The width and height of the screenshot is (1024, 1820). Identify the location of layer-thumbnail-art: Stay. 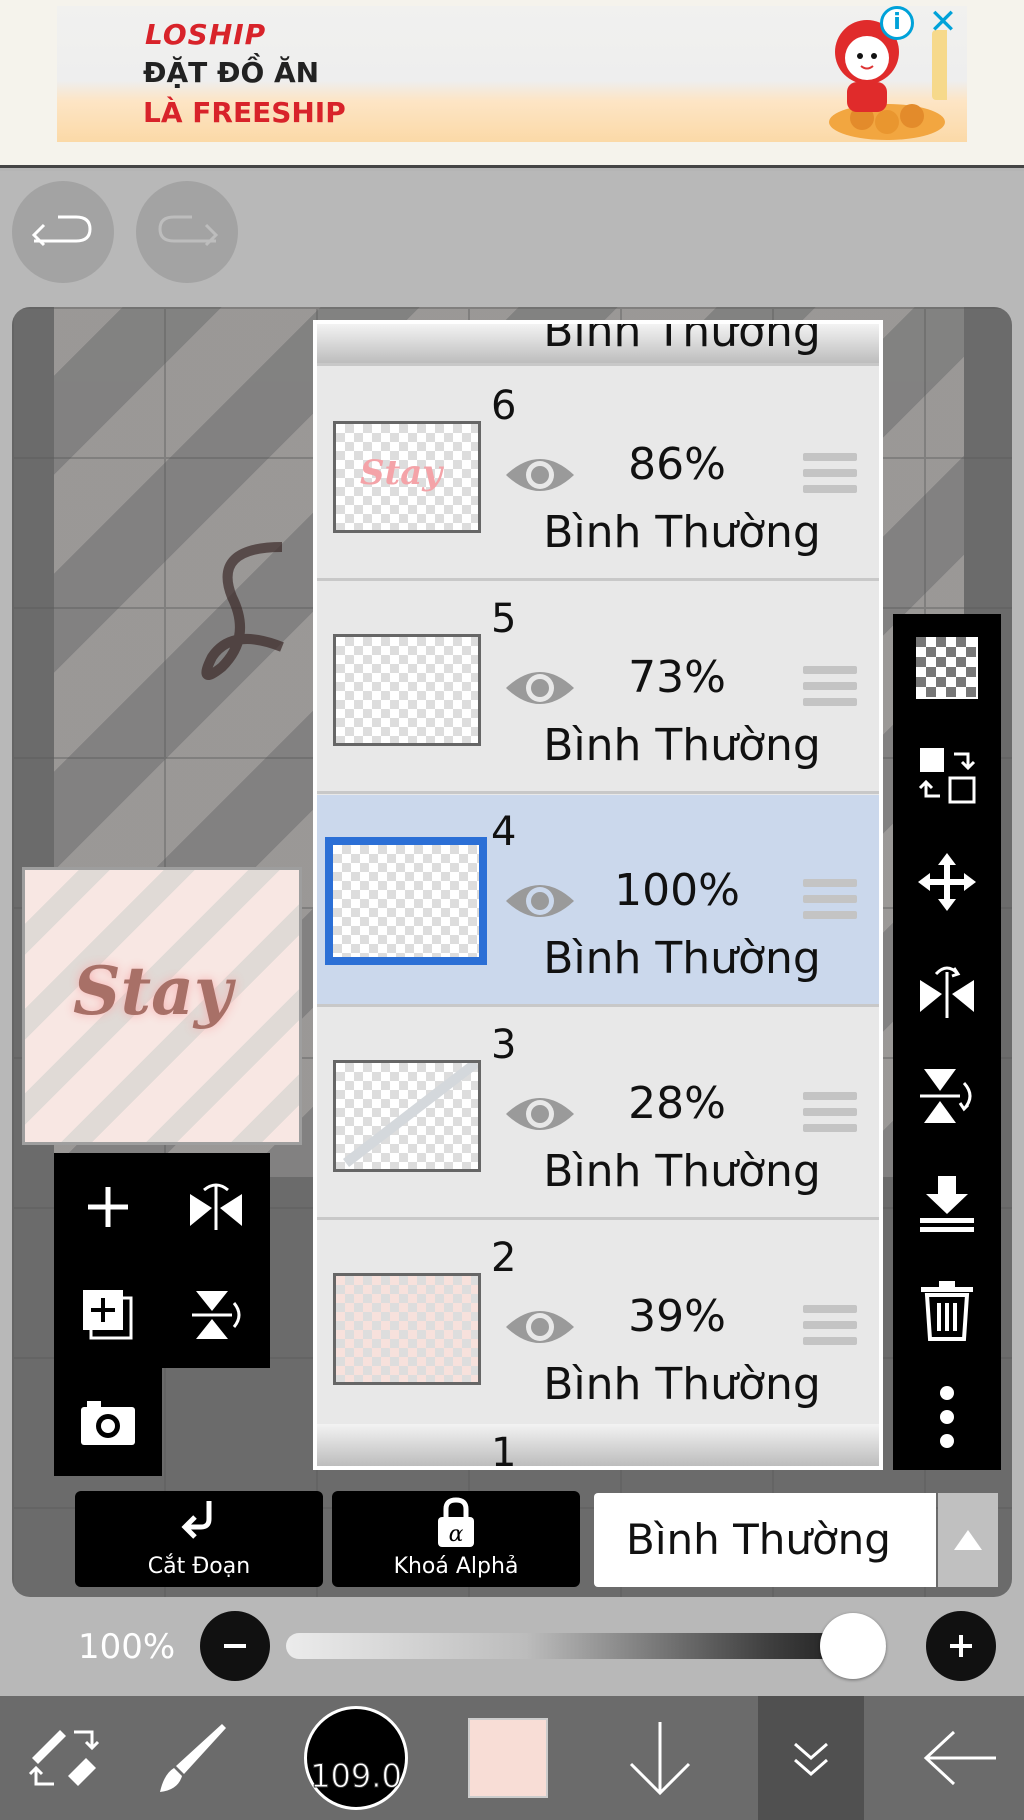
(402, 473).